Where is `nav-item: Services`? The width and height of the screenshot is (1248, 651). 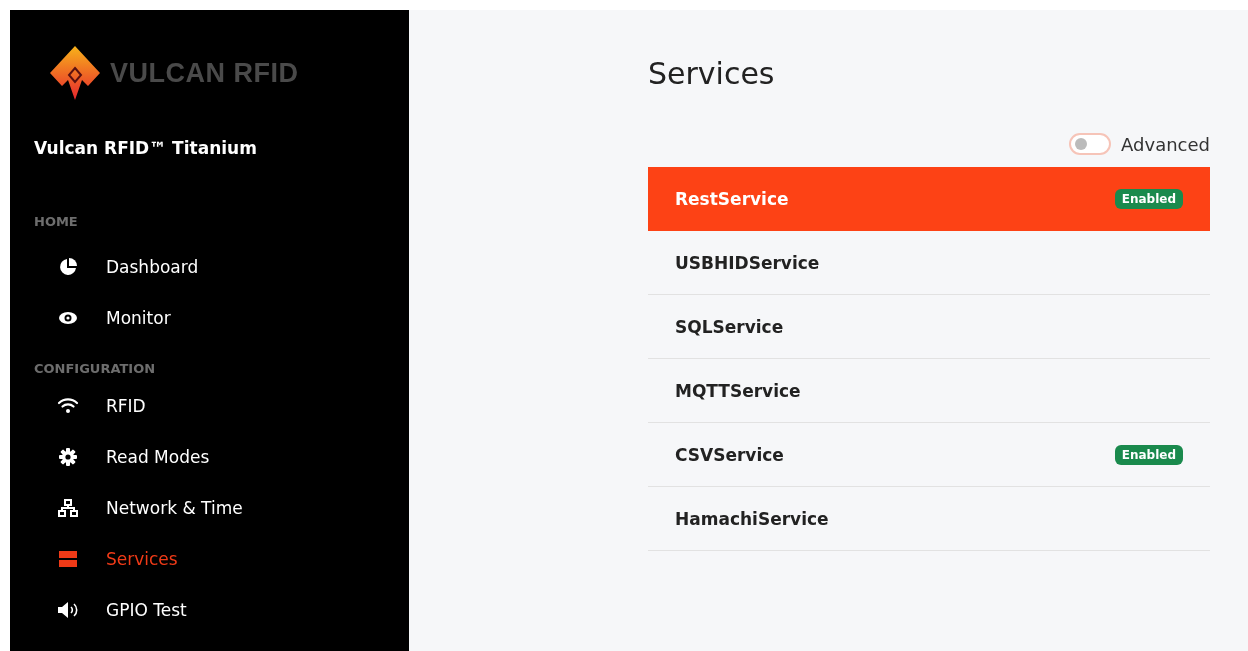
nav-item: Services is located at coordinates (221, 558).